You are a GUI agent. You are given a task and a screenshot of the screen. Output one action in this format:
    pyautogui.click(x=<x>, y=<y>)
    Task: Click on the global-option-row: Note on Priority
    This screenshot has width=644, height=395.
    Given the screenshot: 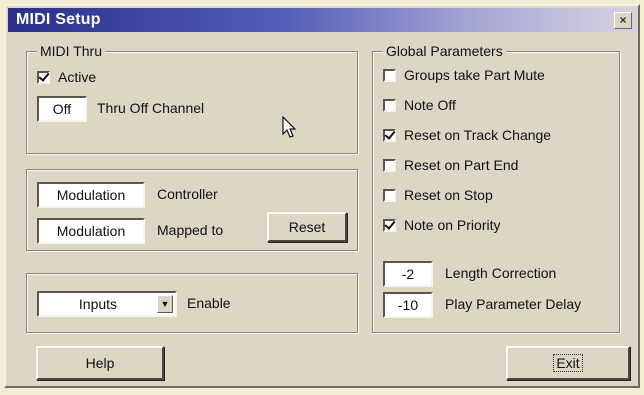 What is the action you would take?
    pyautogui.click(x=441, y=225)
    